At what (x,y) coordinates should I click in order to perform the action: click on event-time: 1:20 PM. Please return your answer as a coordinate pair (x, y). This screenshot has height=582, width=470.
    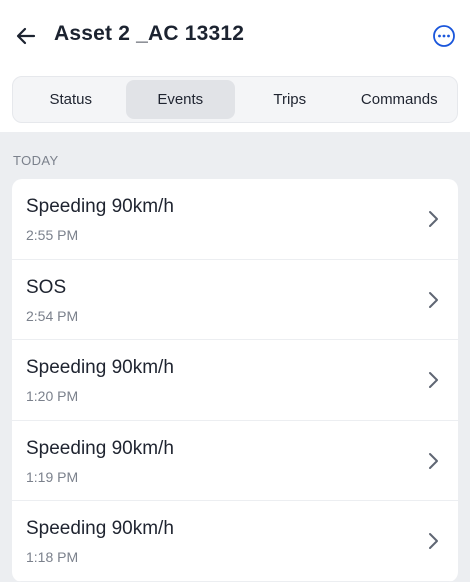
    Looking at the image, I should click on (52, 396).